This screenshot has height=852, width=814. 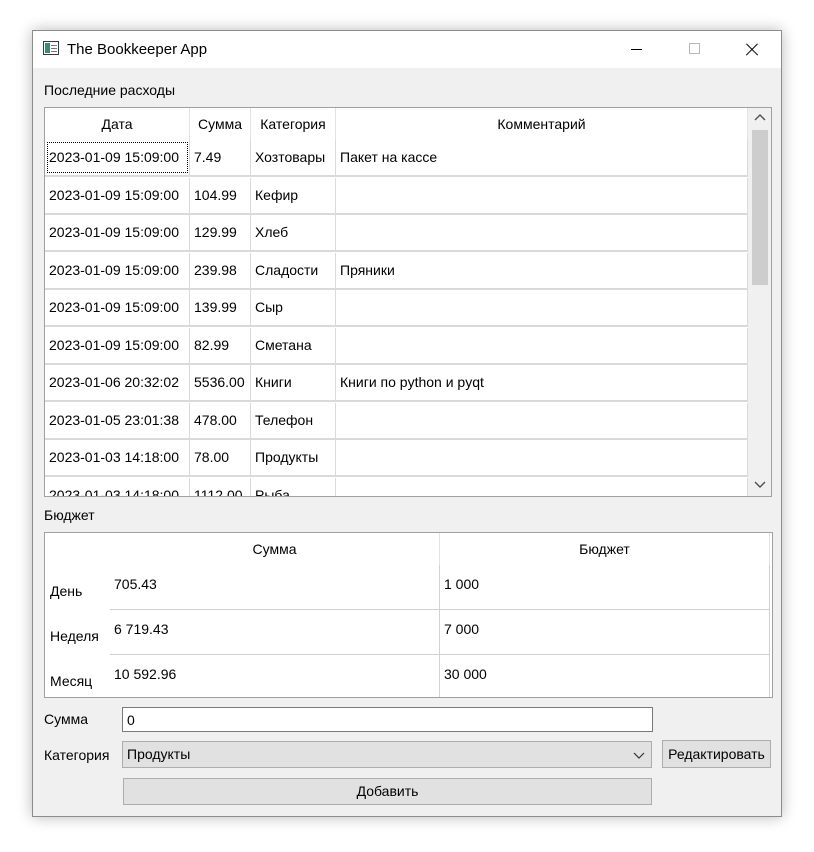 I want to click on cell-category: Сыр, so click(x=293, y=307).